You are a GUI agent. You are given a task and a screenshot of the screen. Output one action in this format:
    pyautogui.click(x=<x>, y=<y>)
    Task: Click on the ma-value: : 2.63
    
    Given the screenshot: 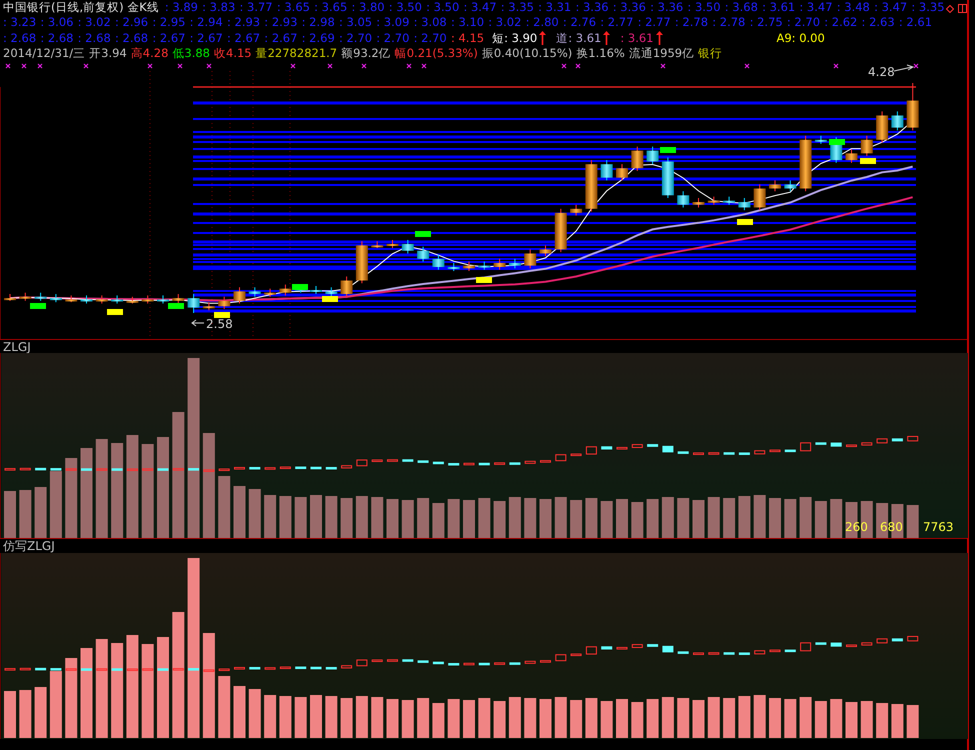 What is the action you would take?
    pyautogui.click(x=878, y=23)
    